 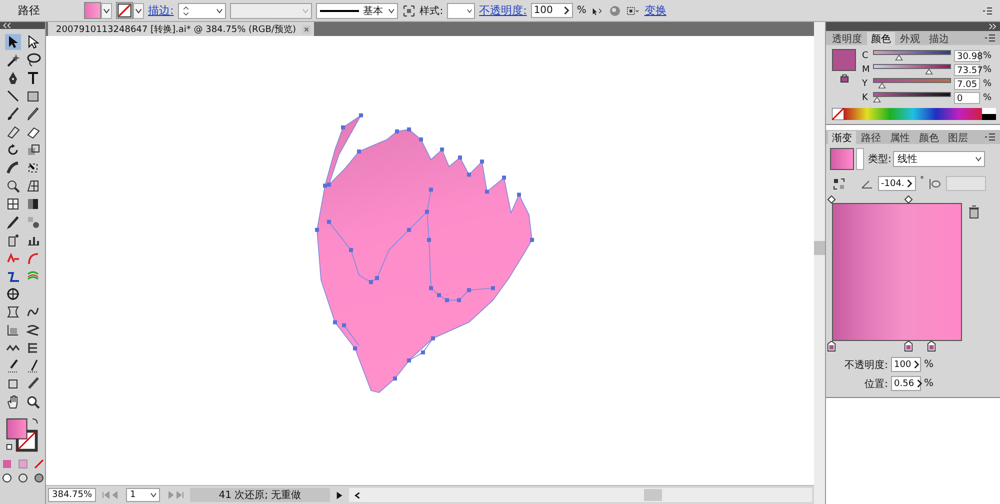 I want to click on aspect-ratio-field, so click(x=966, y=183).